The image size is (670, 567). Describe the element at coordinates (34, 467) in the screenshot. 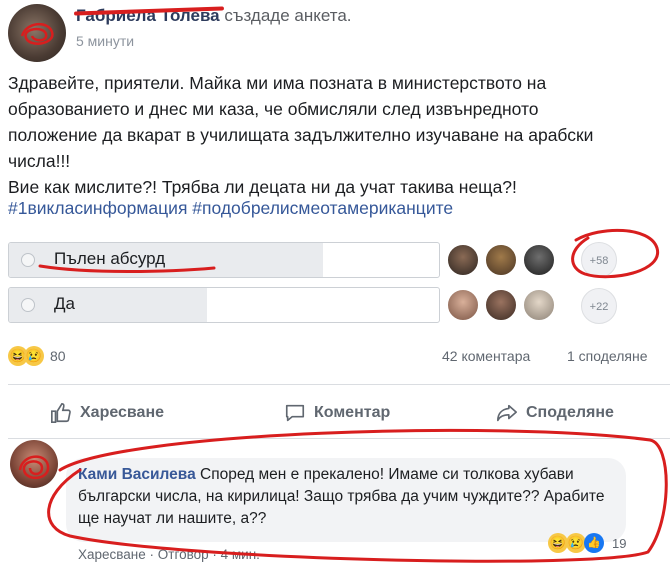

I see `commenter-avatar-scribble` at that location.